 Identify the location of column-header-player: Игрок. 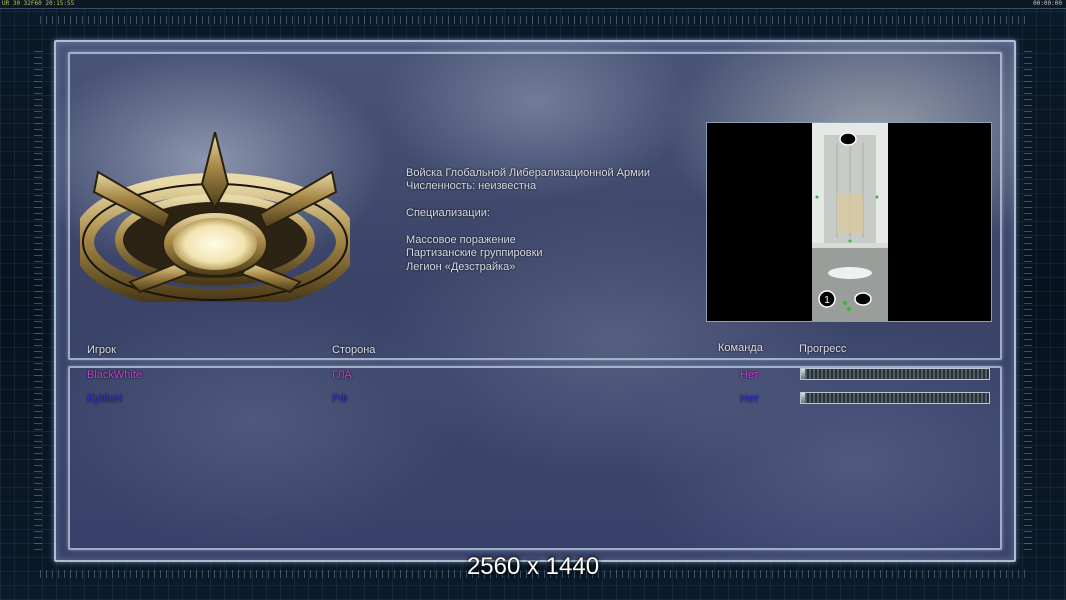
(101, 350).